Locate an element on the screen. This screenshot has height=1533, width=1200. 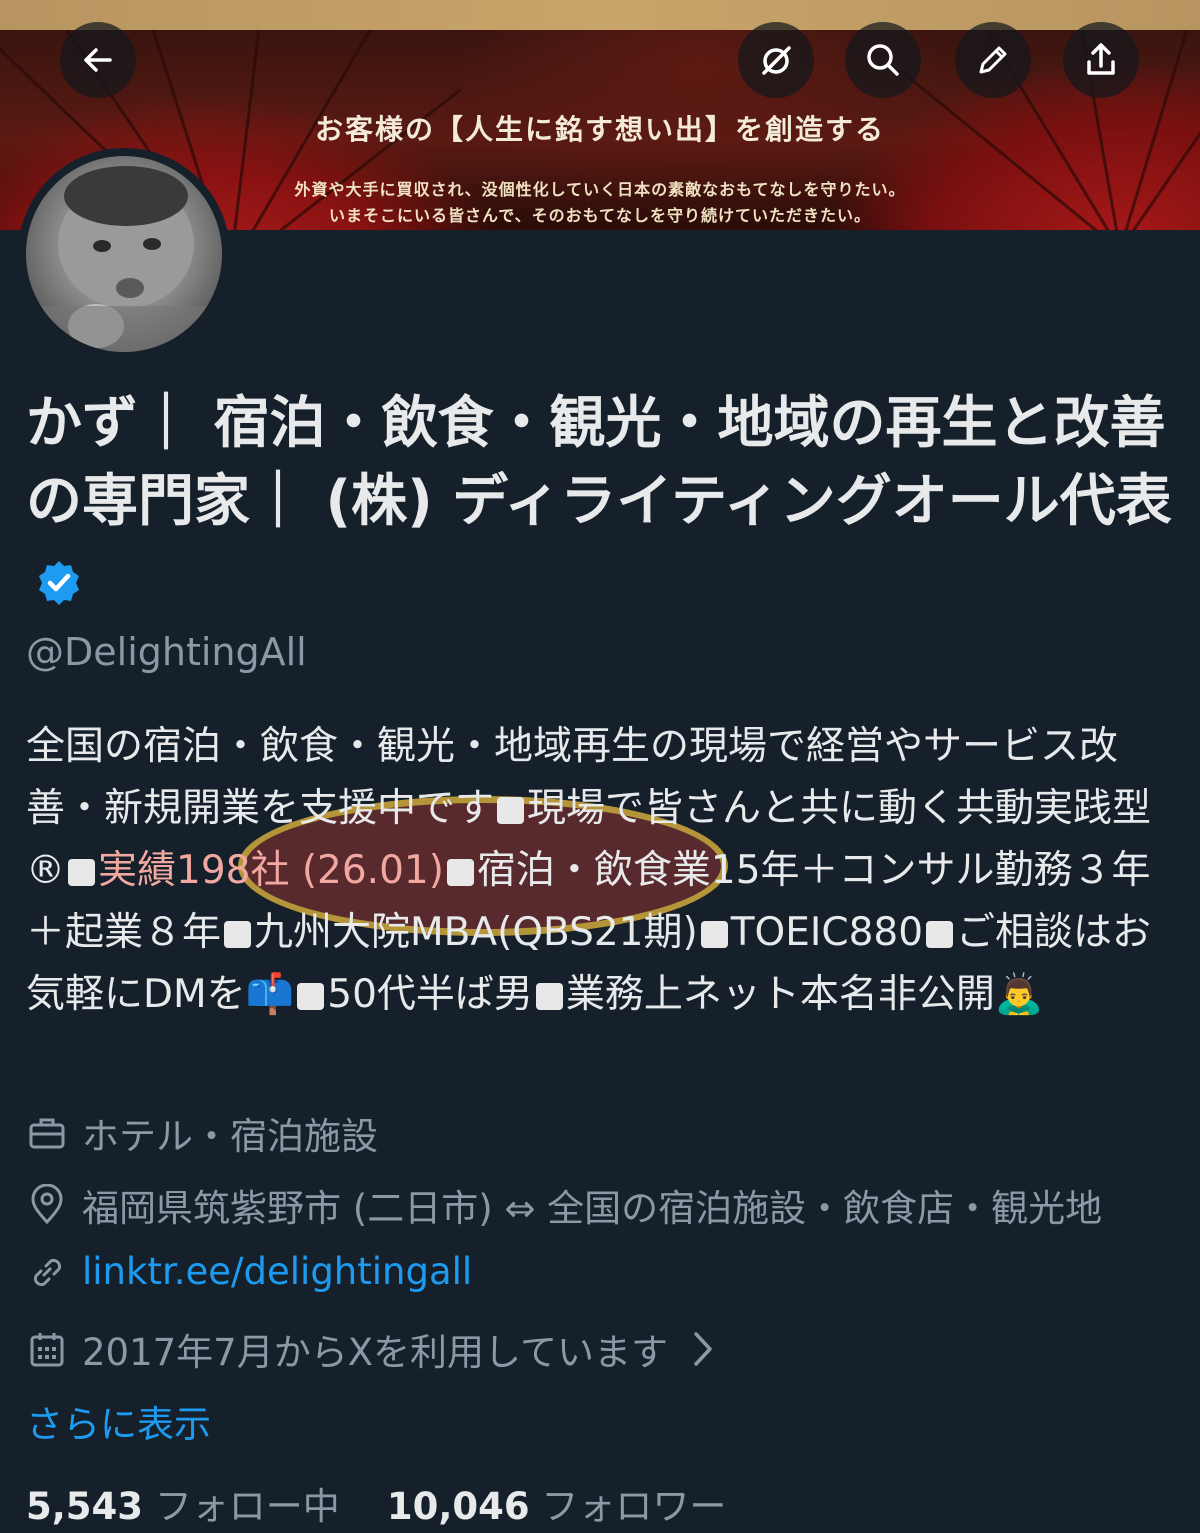
share-icon is located at coordinates (1101, 59).